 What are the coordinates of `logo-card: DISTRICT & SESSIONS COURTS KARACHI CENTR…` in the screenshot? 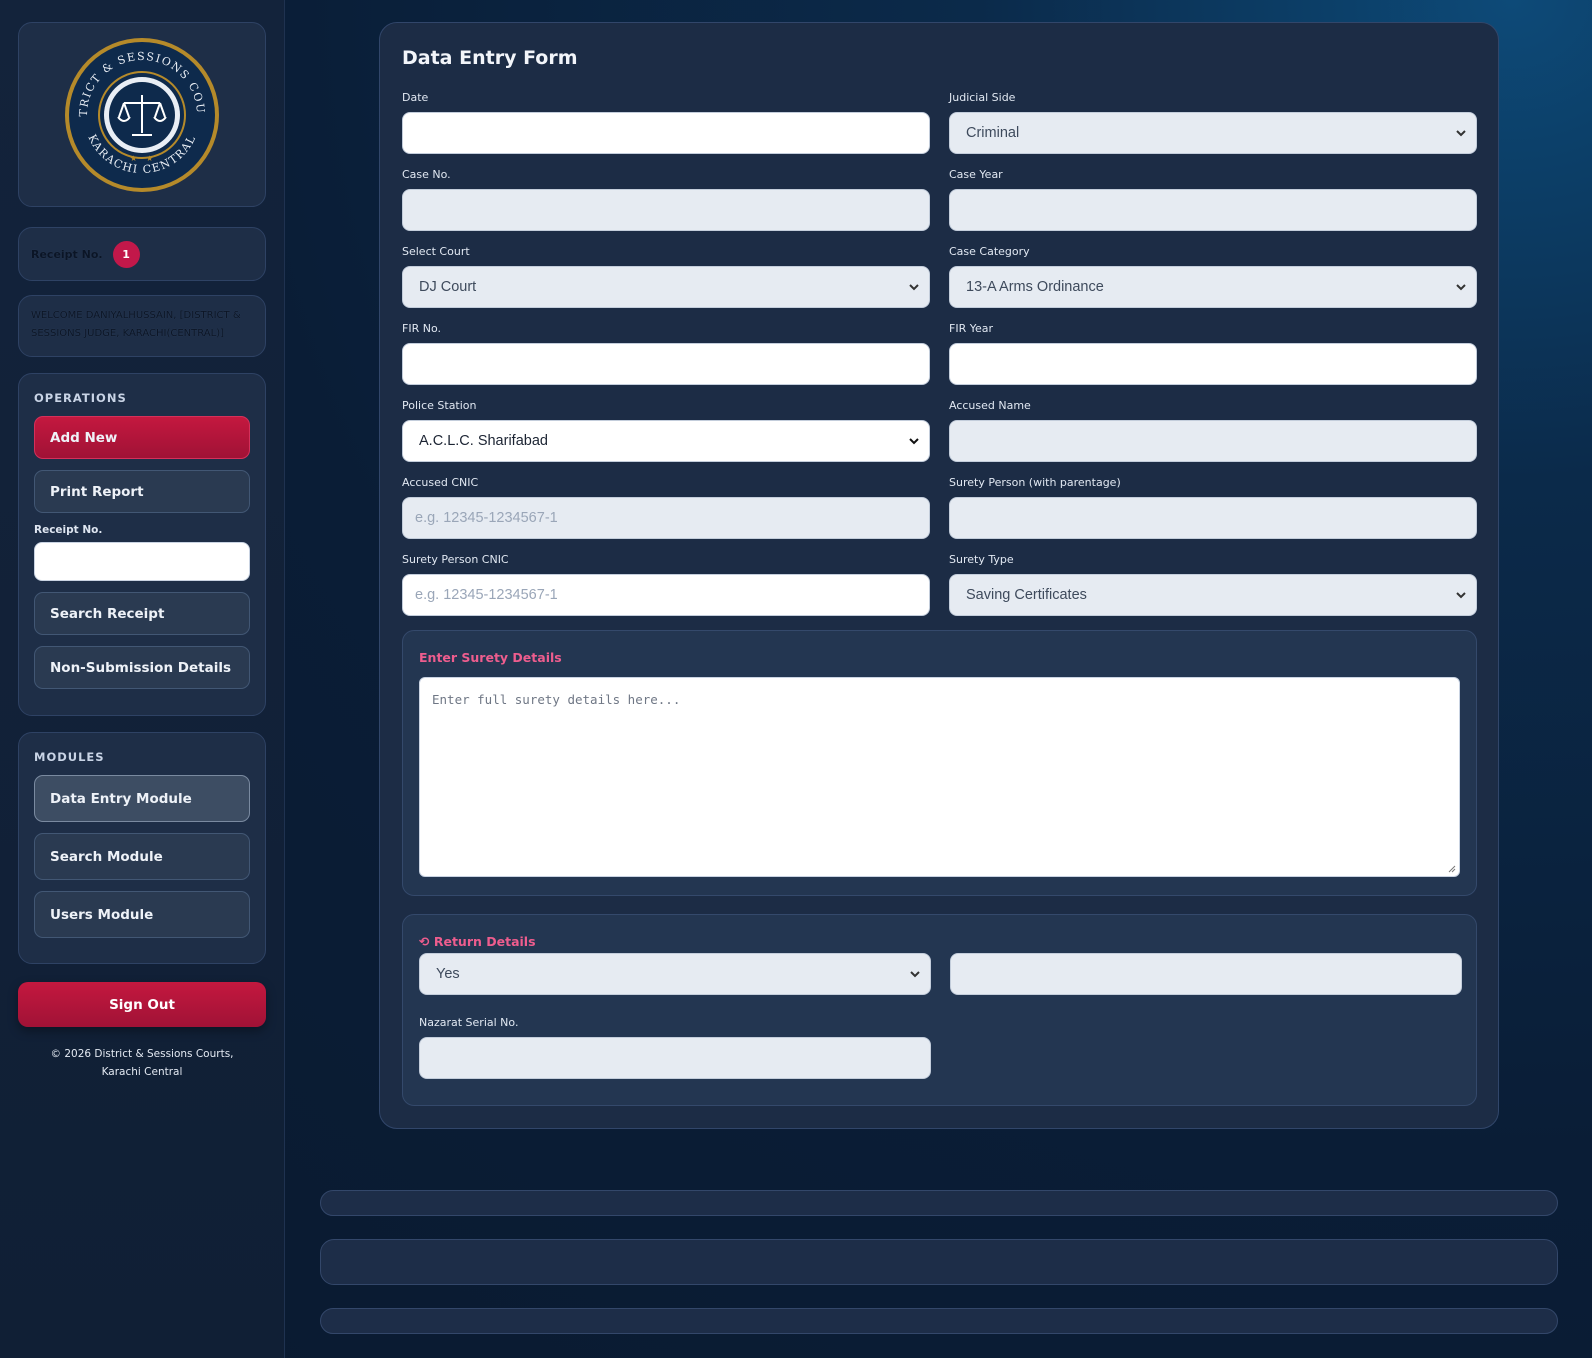 It's located at (142, 114).